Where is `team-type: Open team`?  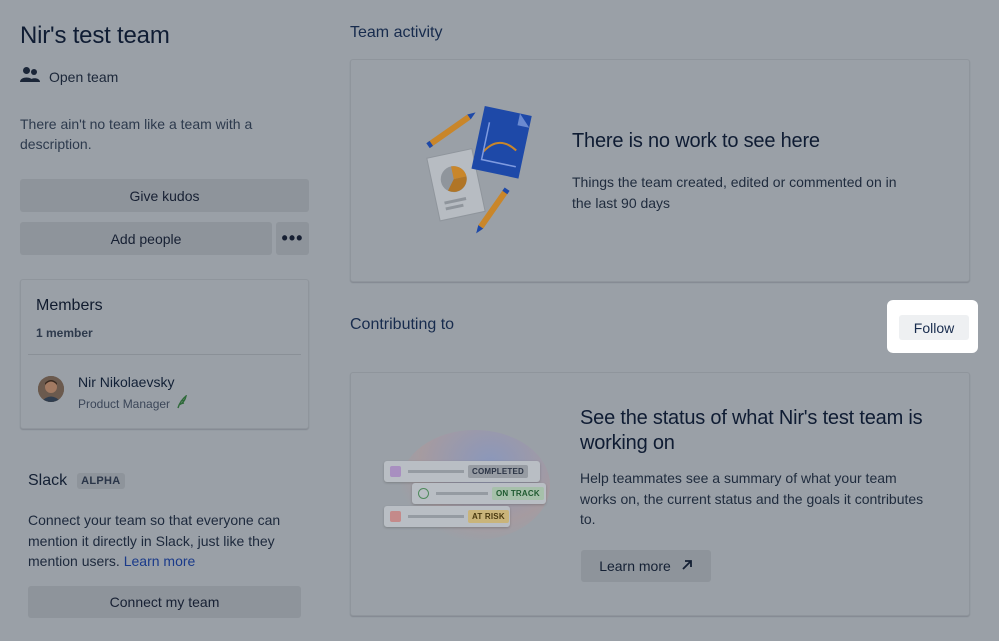 team-type: Open team is located at coordinates (69, 76).